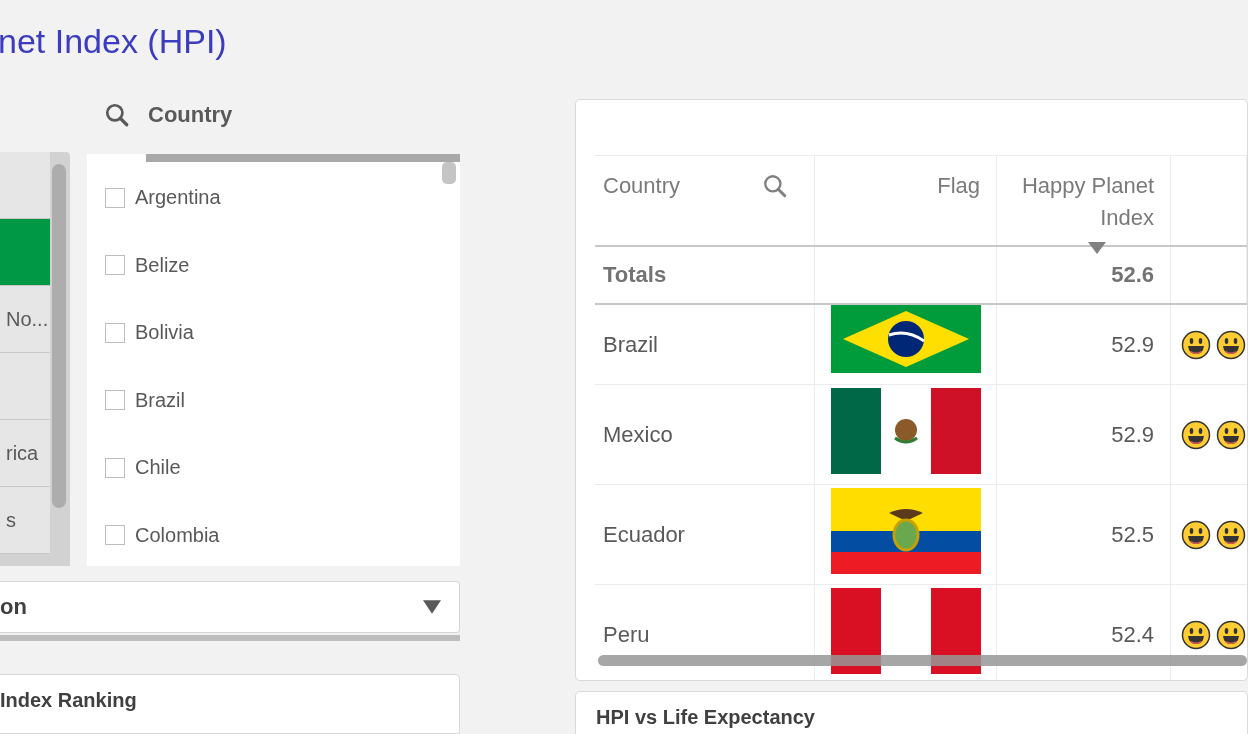 The image size is (1248, 734). Describe the element at coordinates (190, 115) in the screenshot. I see `filter-title: Country` at that location.